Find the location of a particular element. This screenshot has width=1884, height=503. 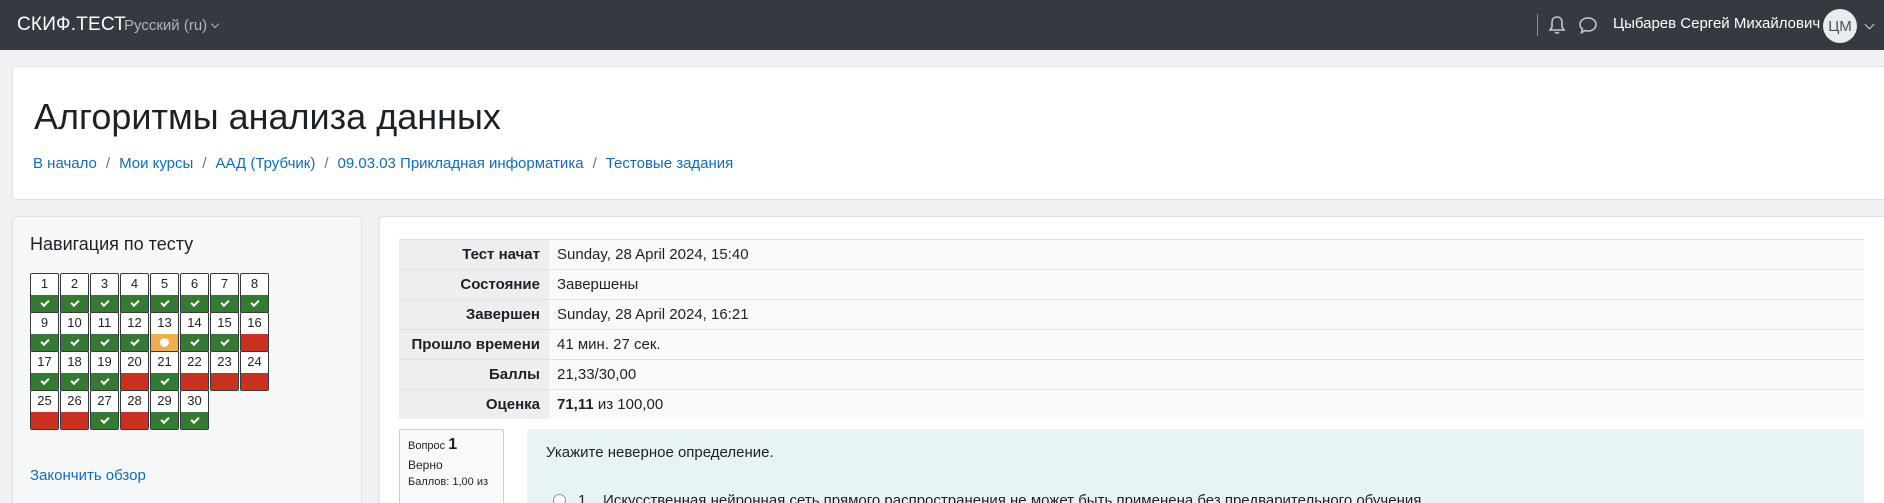

question-nav-button: 27 is located at coordinates (104, 410).